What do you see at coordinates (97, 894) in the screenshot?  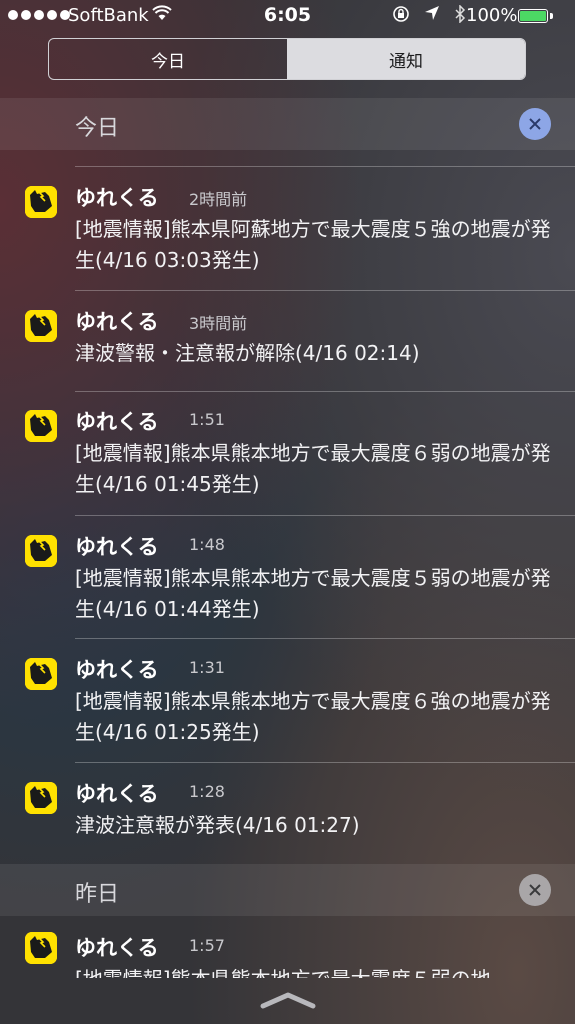 I see `section-title: 昨日` at bounding box center [97, 894].